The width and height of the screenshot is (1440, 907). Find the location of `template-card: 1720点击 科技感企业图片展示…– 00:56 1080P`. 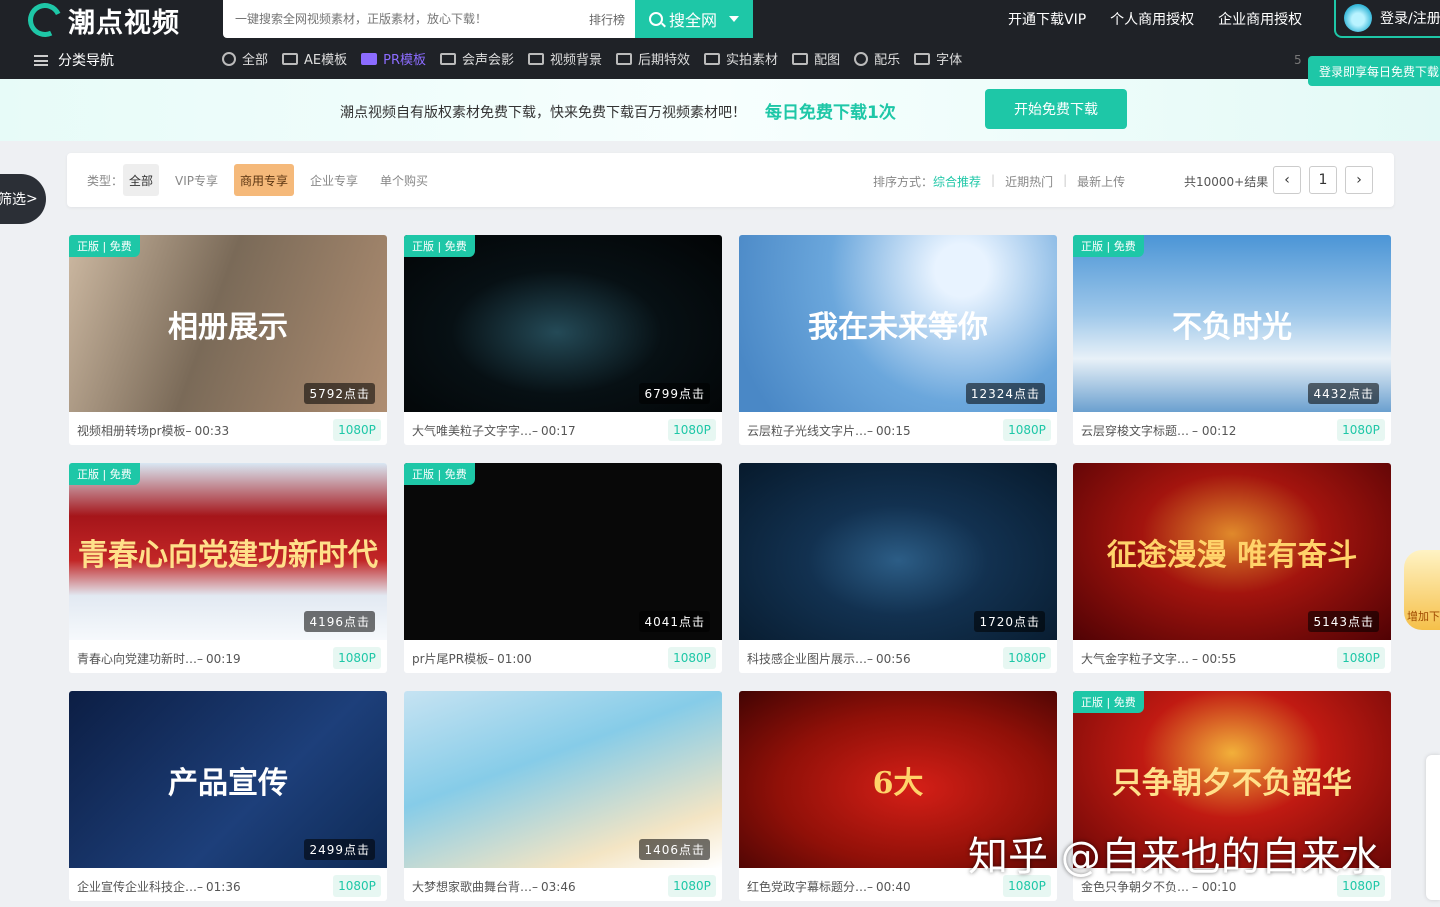

template-card: 1720点击 科技感企业图片展示…– 00:56 1080P is located at coordinates (898, 568).